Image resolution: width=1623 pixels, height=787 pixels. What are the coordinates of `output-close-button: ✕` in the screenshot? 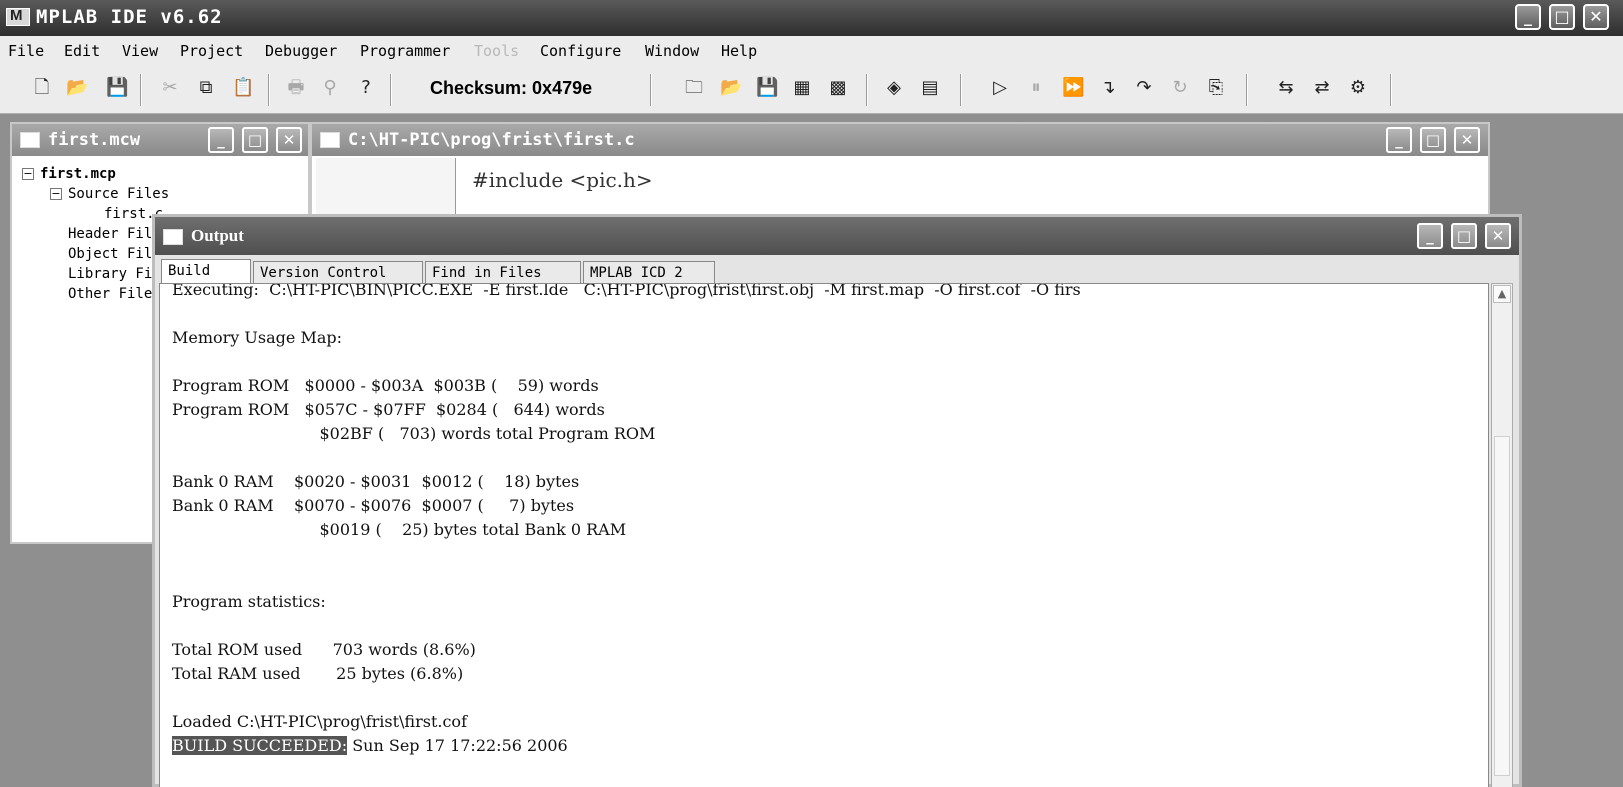 It's located at (1498, 236).